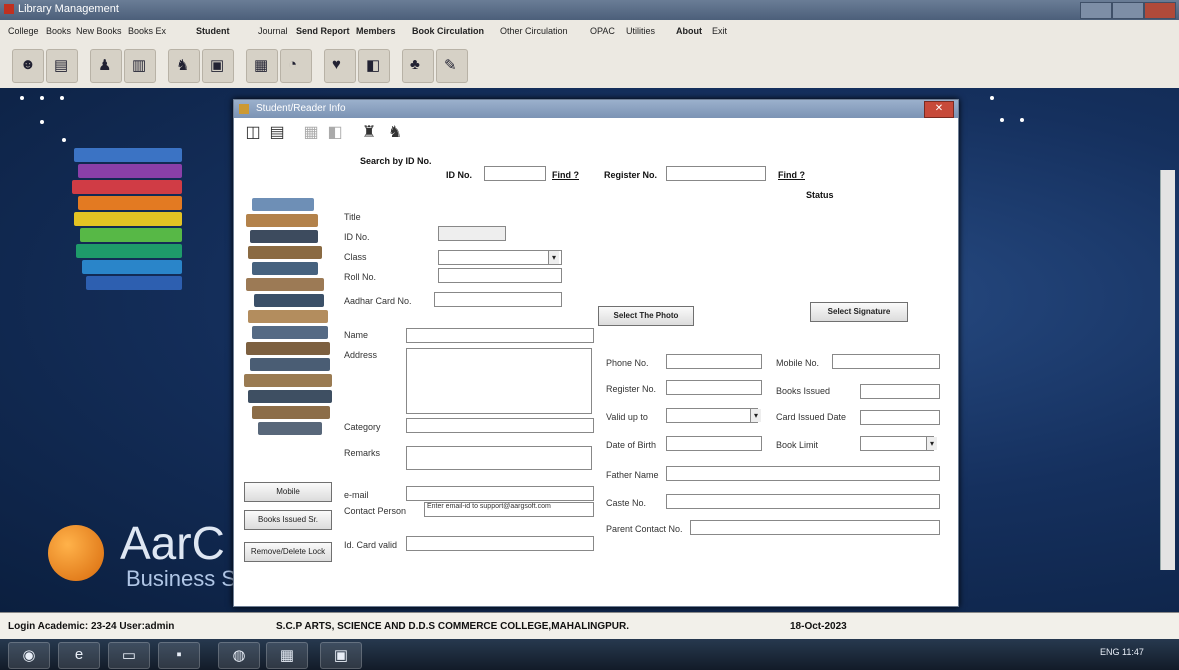  Describe the element at coordinates (498, 299) in the screenshot. I see `aadhar-input` at that location.